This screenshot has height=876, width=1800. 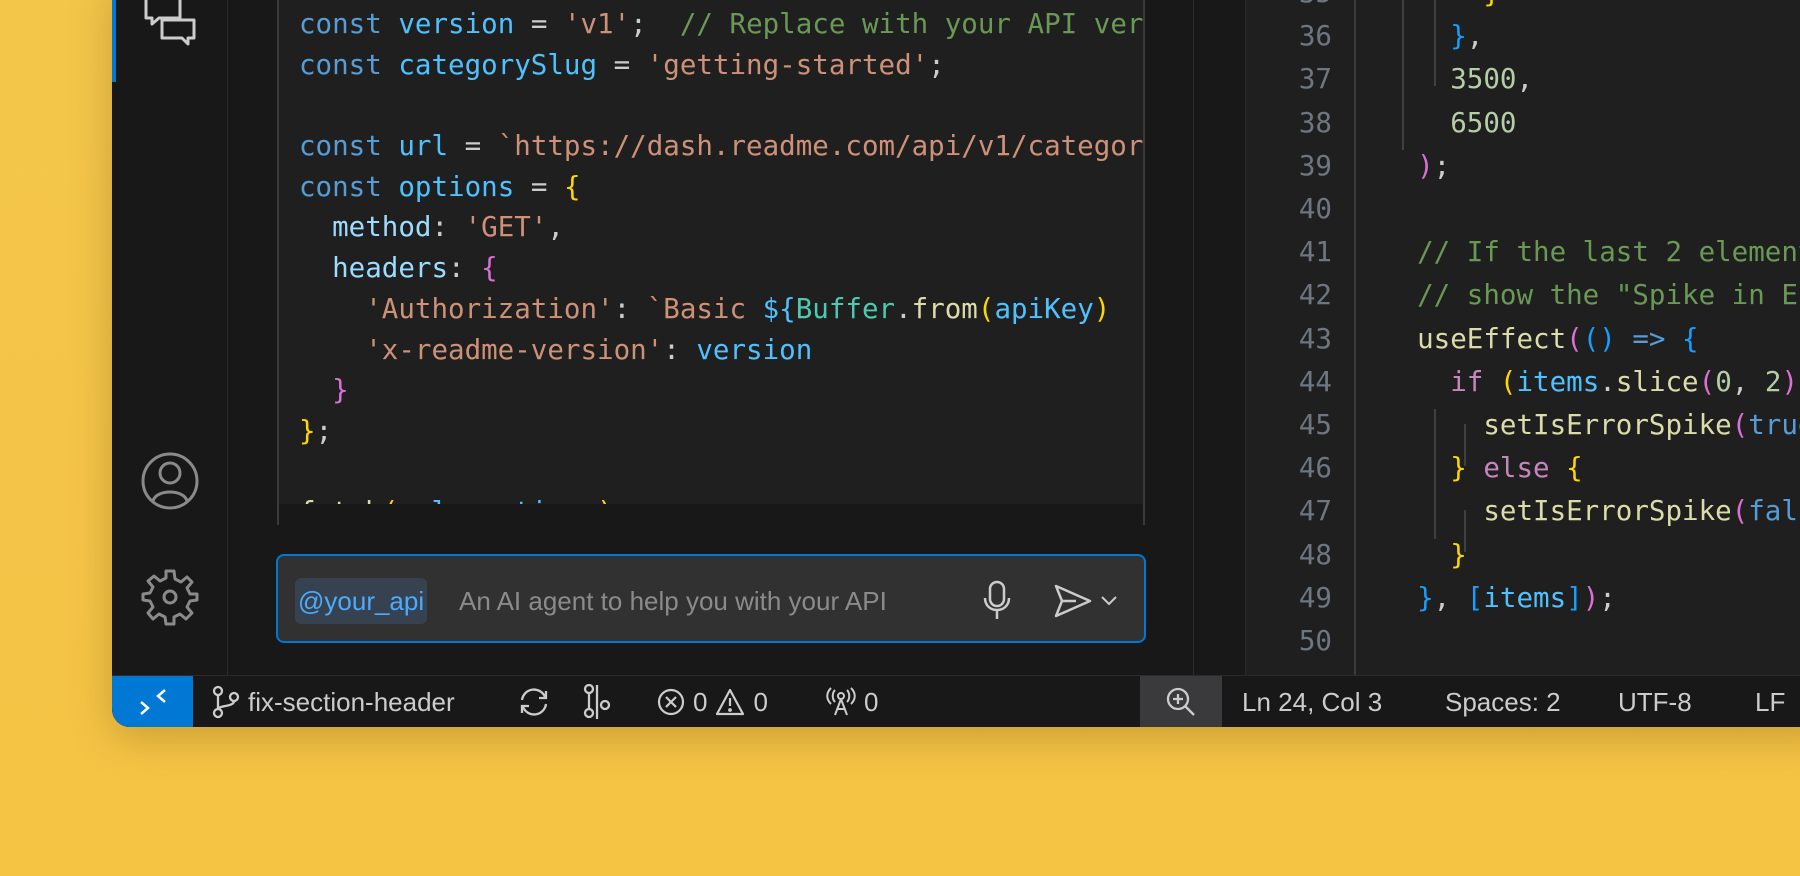 I want to click on activity-bar, so click(x=169, y=337).